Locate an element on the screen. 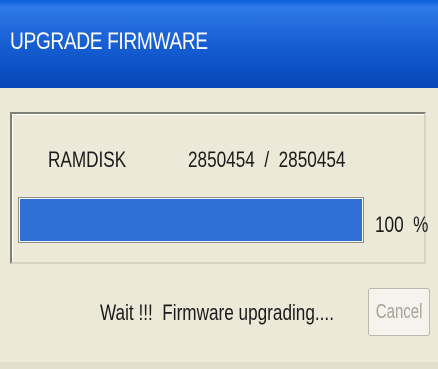  window-bottom-edge is located at coordinates (219, 365).